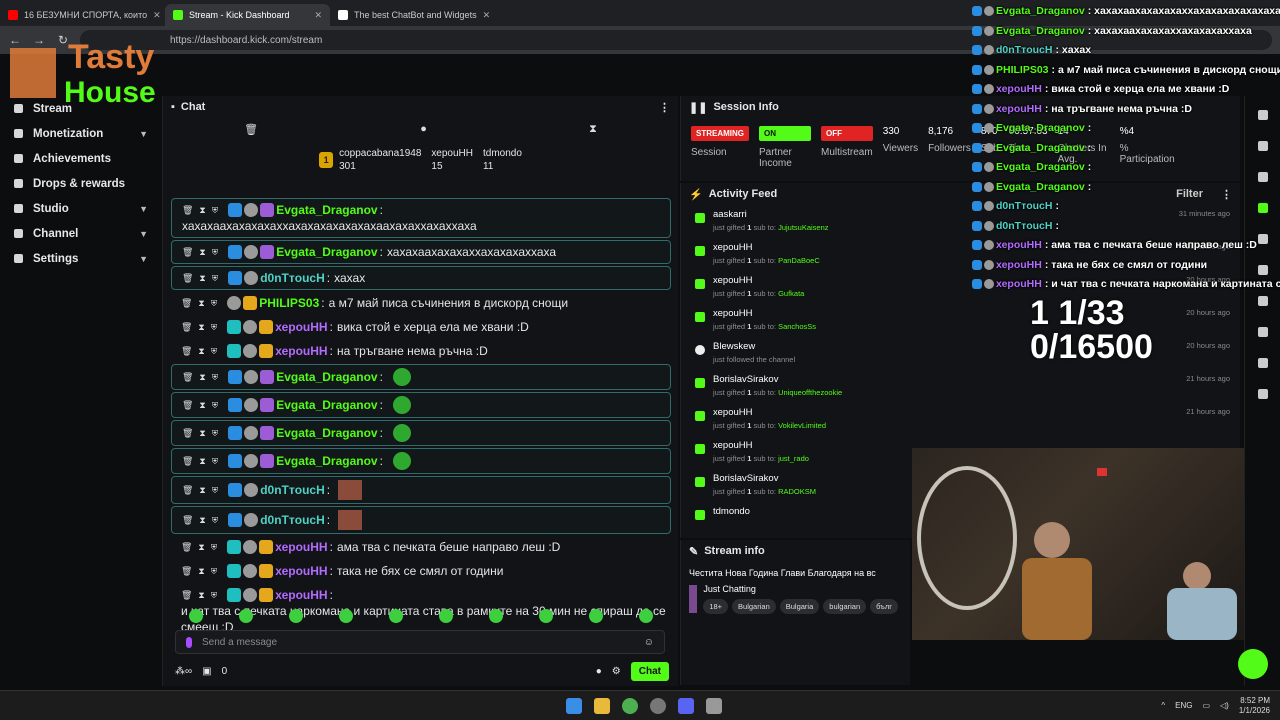 This screenshot has width=1280, height=720. I want to click on broadcast-icon, so click(1262, 301).